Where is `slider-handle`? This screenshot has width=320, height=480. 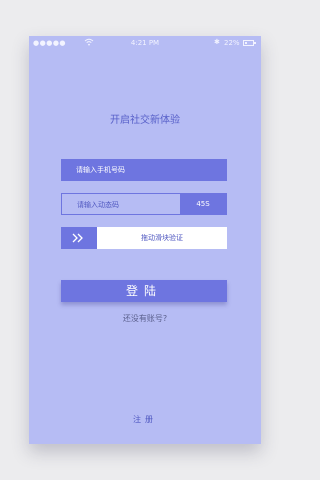 slider-handle is located at coordinates (79, 238).